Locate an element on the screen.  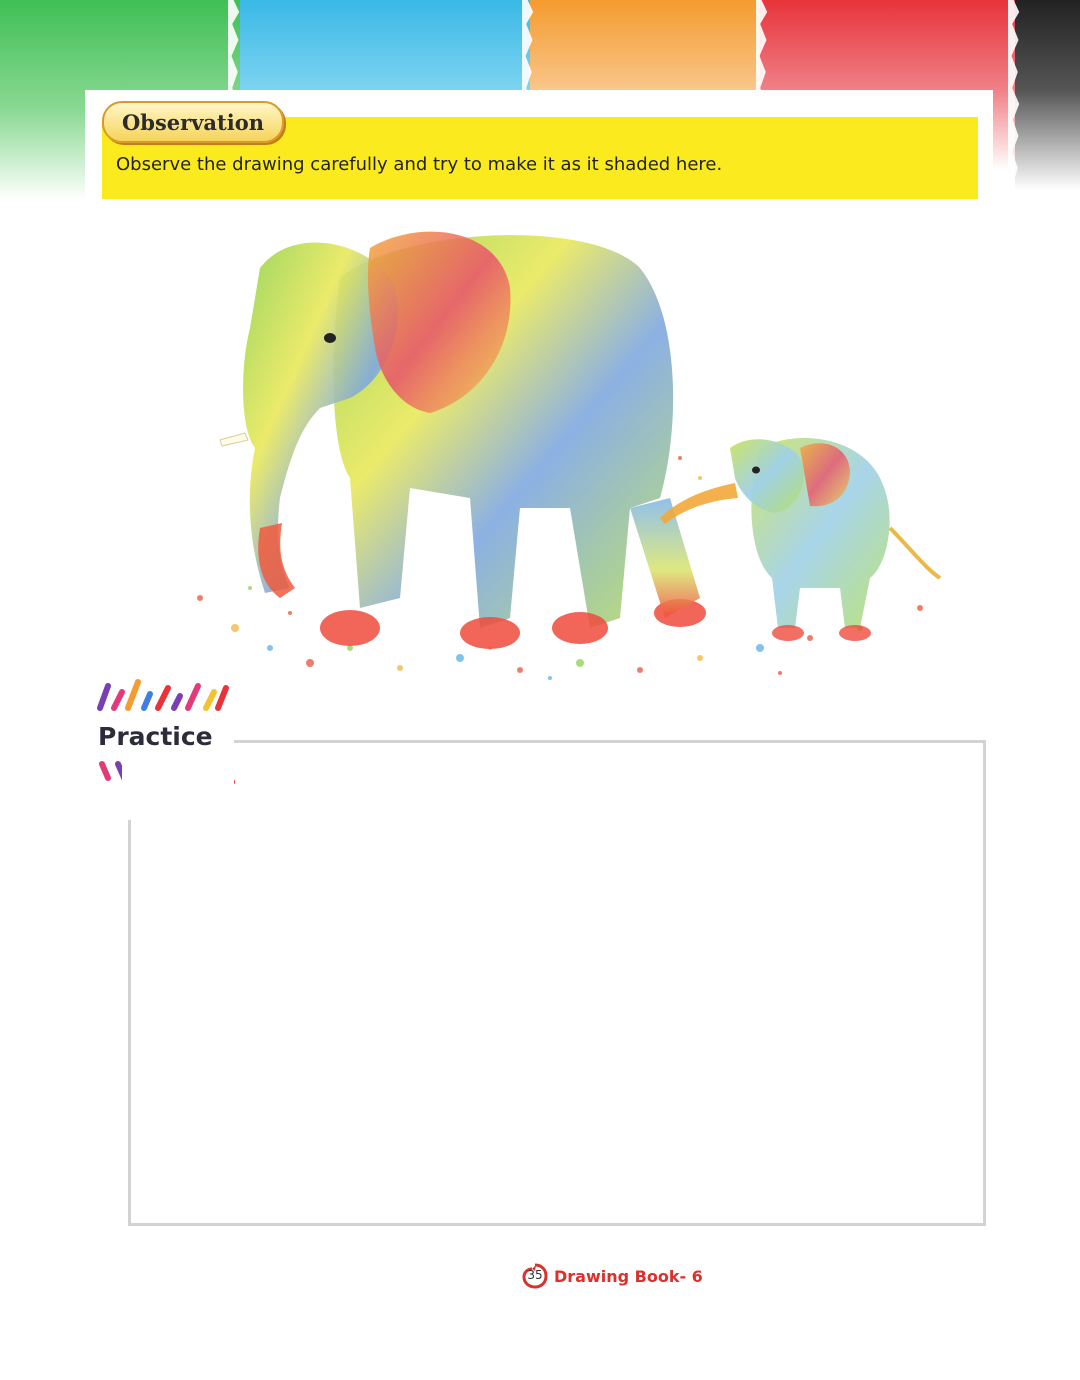
book-title: Drawing Book- 6 is located at coordinates (628, 1276).